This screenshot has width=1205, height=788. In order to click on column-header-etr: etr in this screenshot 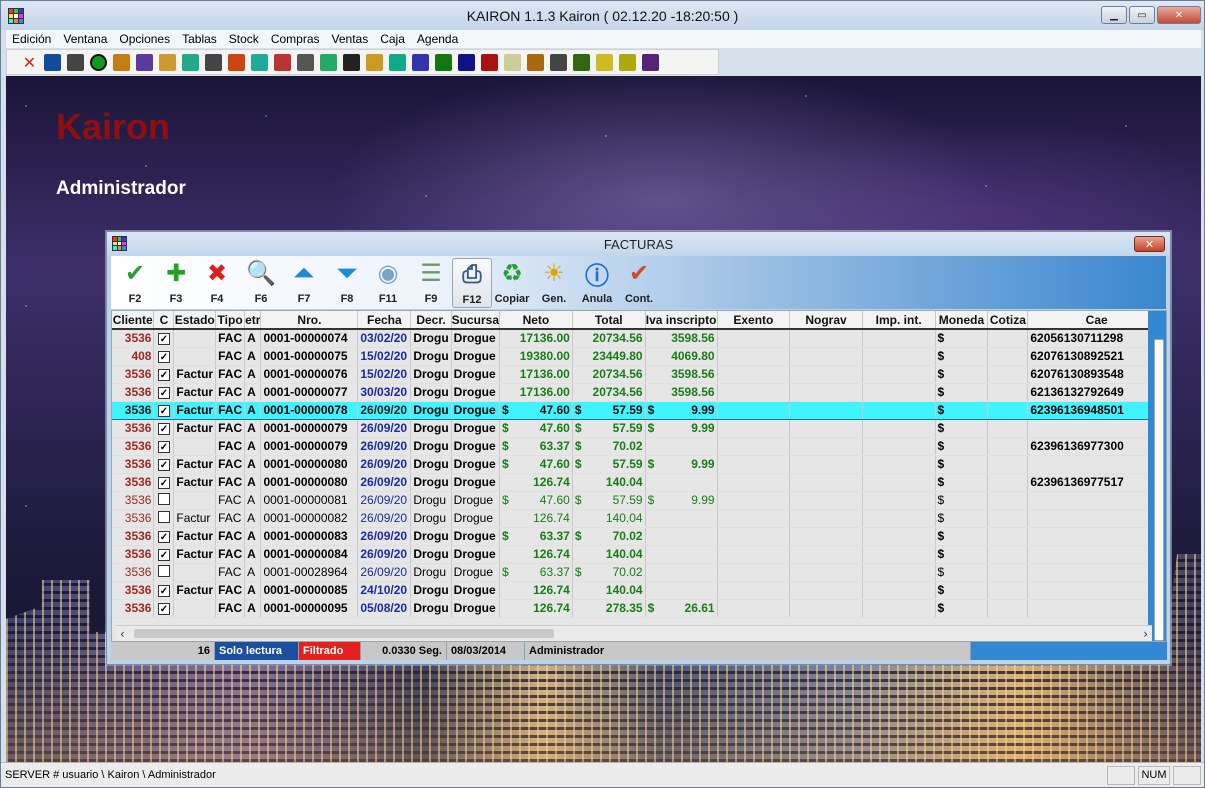, I will do `click(253, 320)`.